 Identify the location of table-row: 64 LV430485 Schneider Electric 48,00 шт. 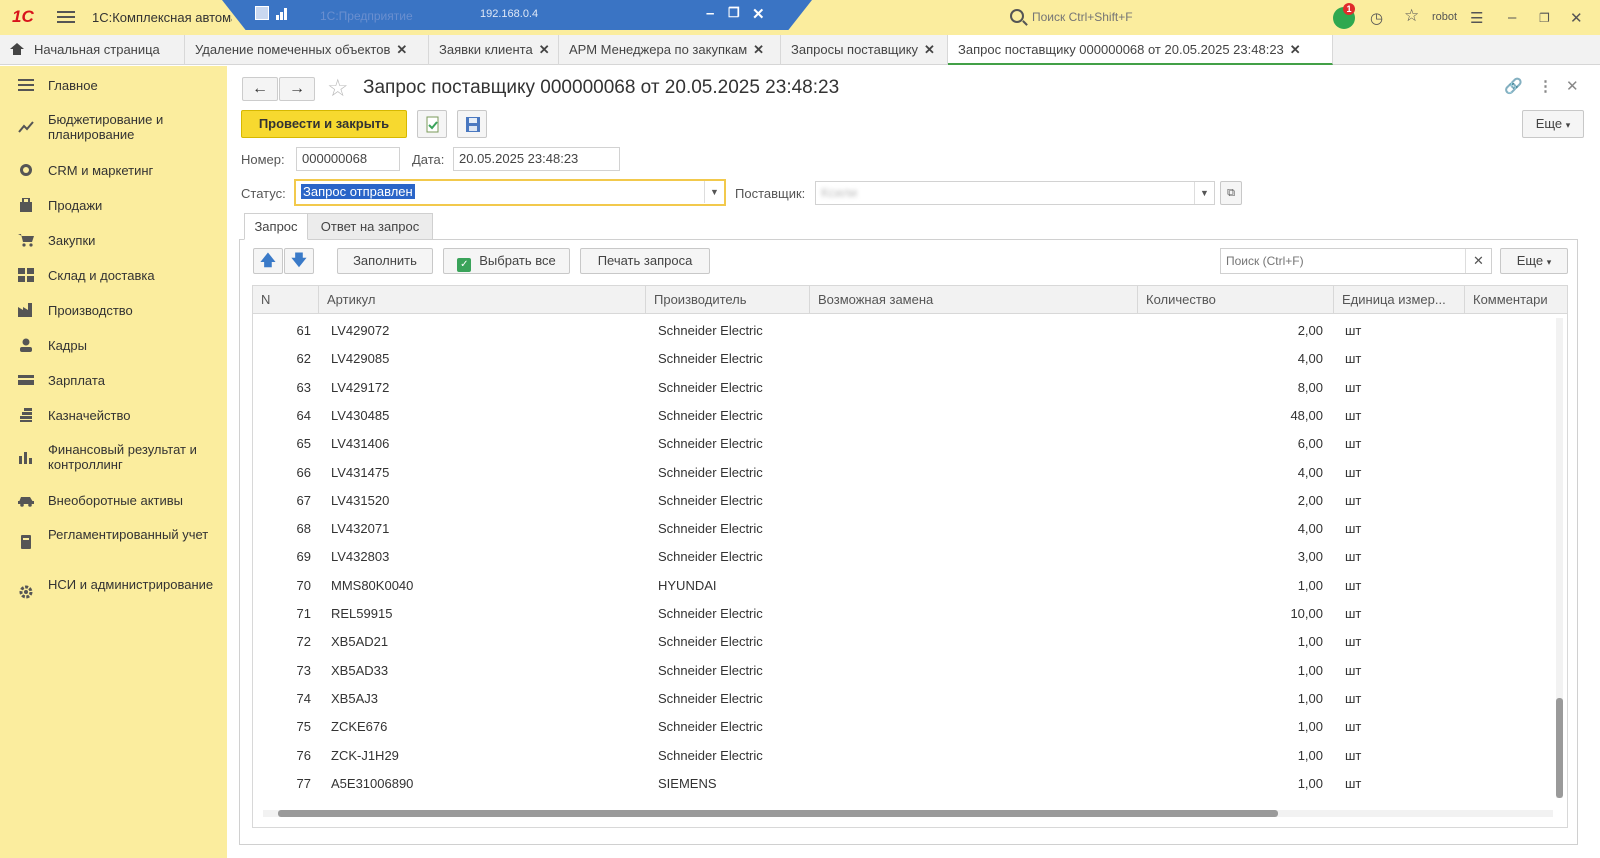
(903, 416).